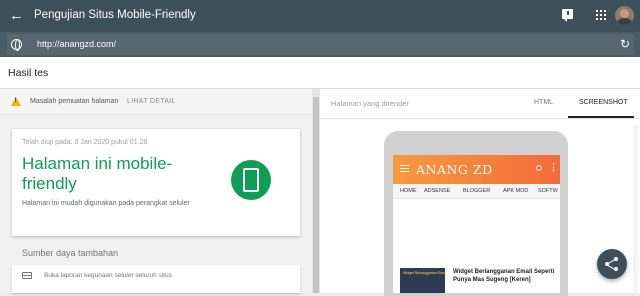  I want to click on site-nav-item: APK MOD, so click(516, 191).